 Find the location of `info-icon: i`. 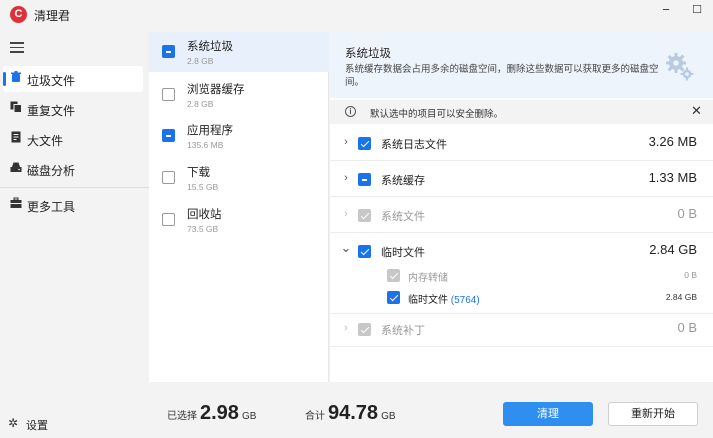

info-icon: i is located at coordinates (350, 111).